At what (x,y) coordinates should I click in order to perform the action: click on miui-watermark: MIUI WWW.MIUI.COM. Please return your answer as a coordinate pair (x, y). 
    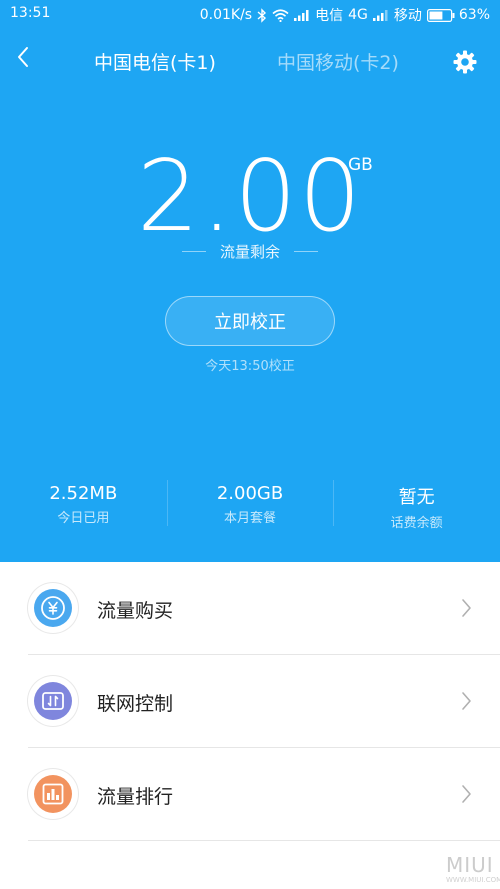
    Looking at the image, I should click on (473, 869).